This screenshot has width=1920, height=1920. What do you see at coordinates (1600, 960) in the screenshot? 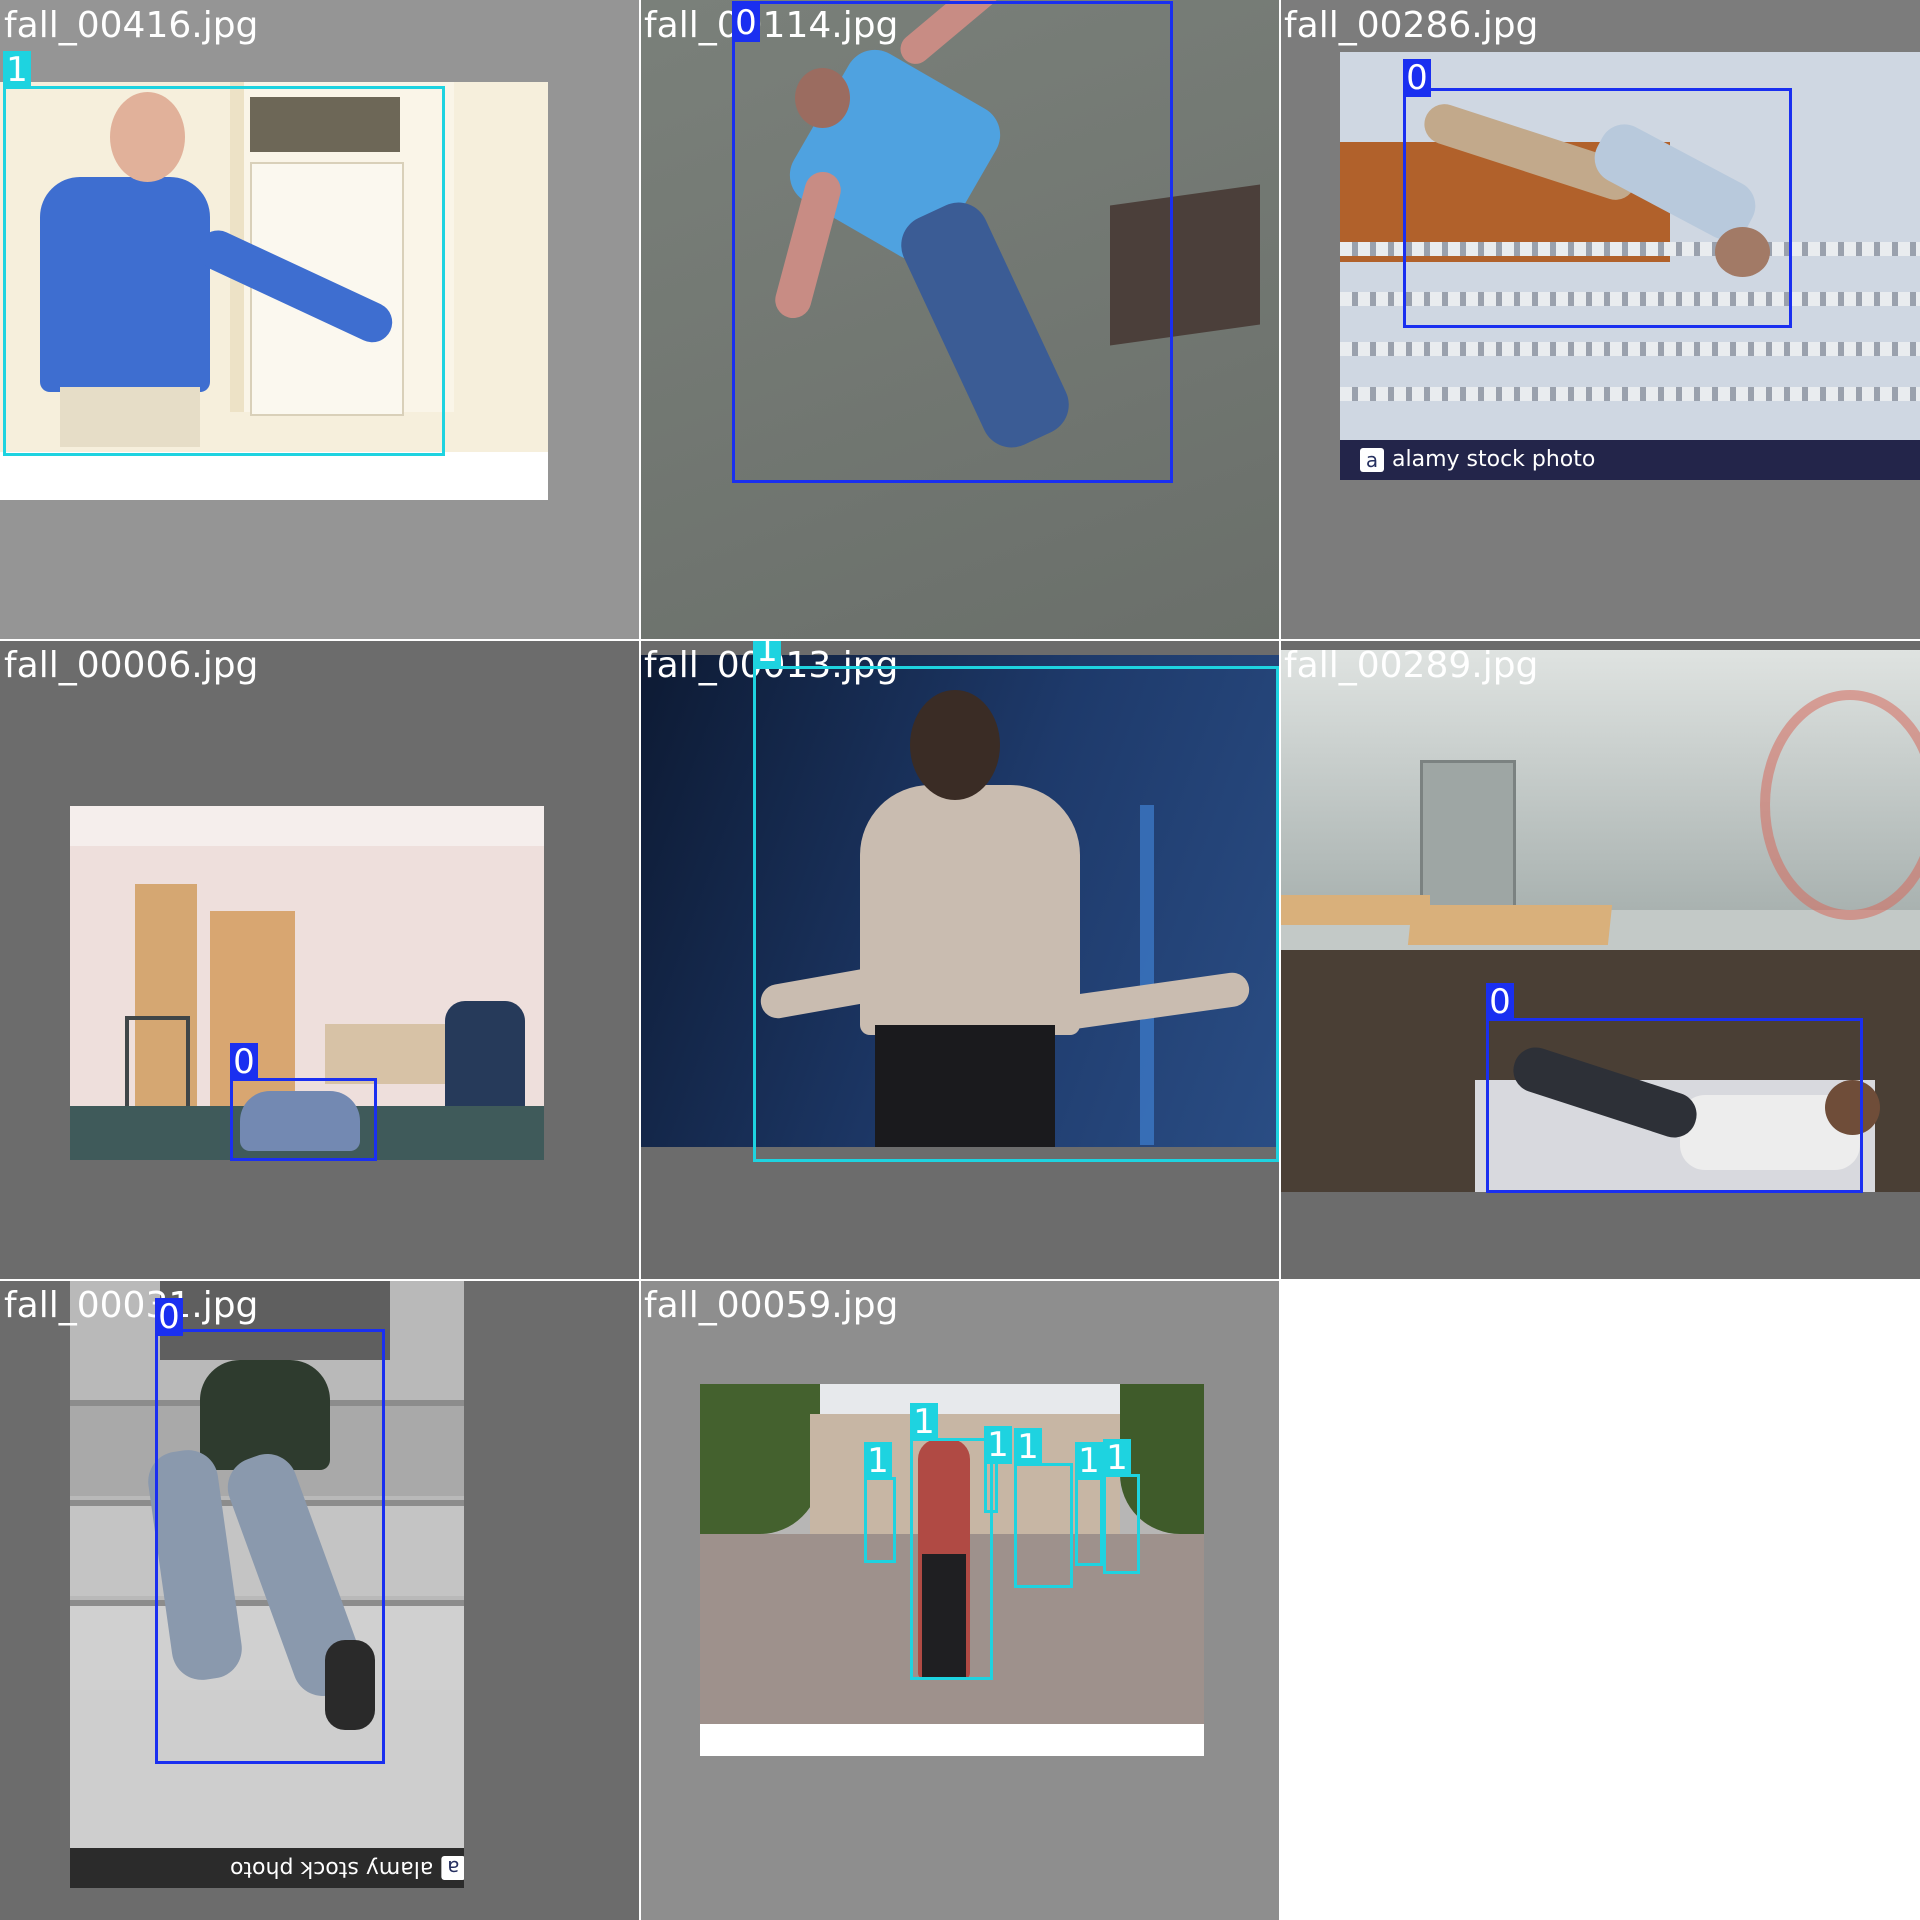
I see `tile-fall-00289: fall_00289.jpg 0` at bounding box center [1600, 960].